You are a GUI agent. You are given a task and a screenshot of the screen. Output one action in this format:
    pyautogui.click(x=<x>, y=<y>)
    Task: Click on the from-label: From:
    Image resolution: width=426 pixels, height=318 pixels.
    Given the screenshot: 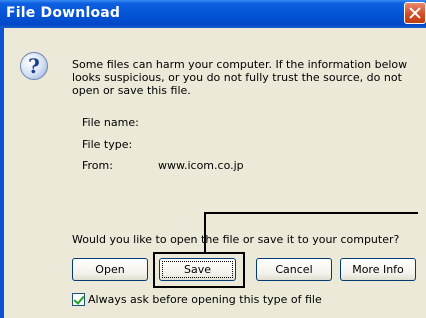 What is the action you would take?
    pyautogui.click(x=97, y=165)
    